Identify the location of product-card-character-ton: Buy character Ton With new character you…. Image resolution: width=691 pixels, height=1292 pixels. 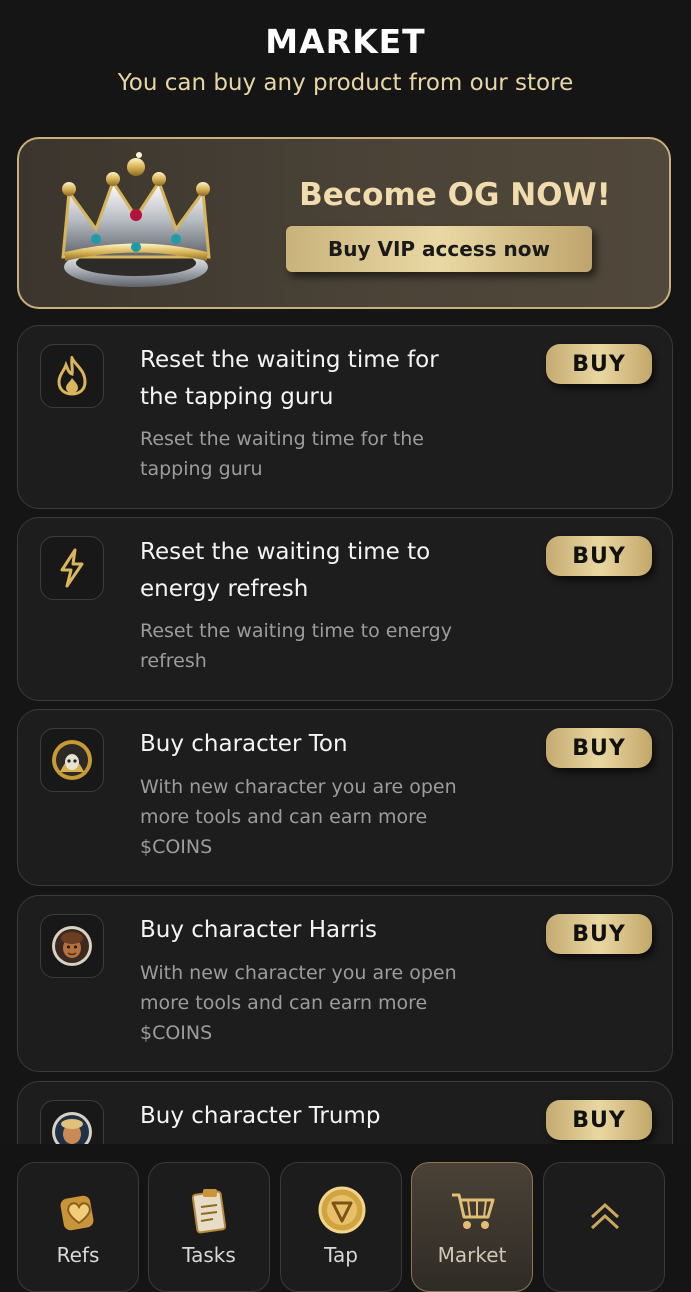
(345, 797).